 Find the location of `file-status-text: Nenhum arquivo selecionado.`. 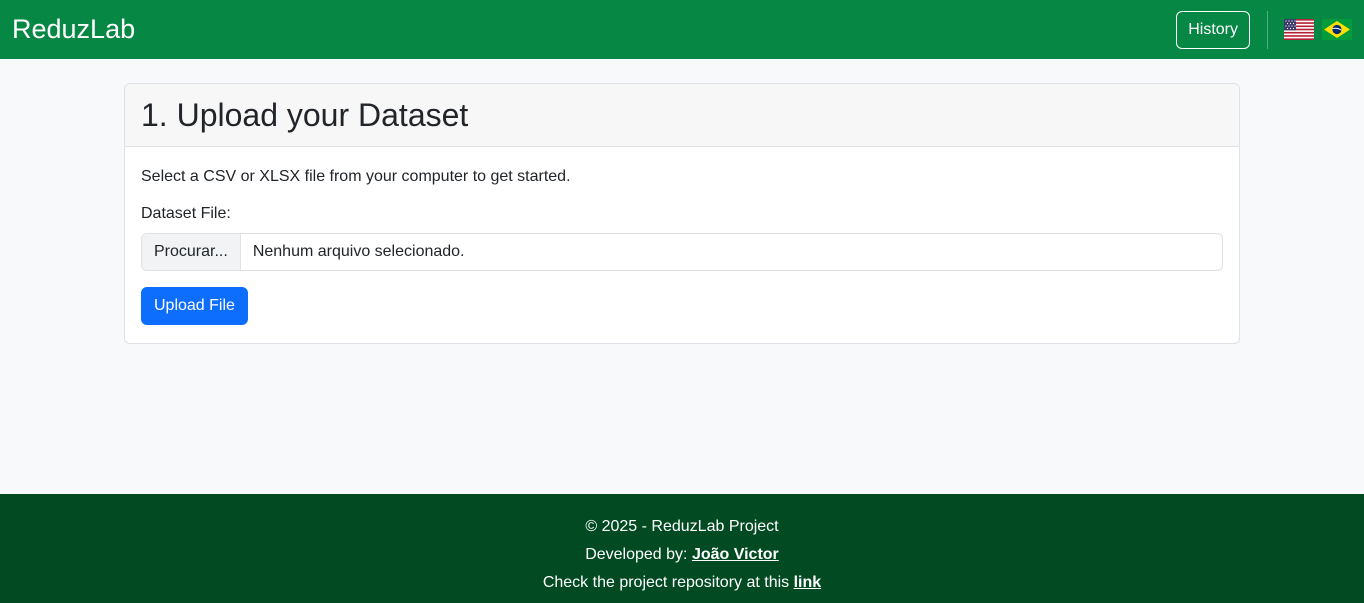

file-status-text: Nenhum arquivo selecionado. is located at coordinates (358, 251).